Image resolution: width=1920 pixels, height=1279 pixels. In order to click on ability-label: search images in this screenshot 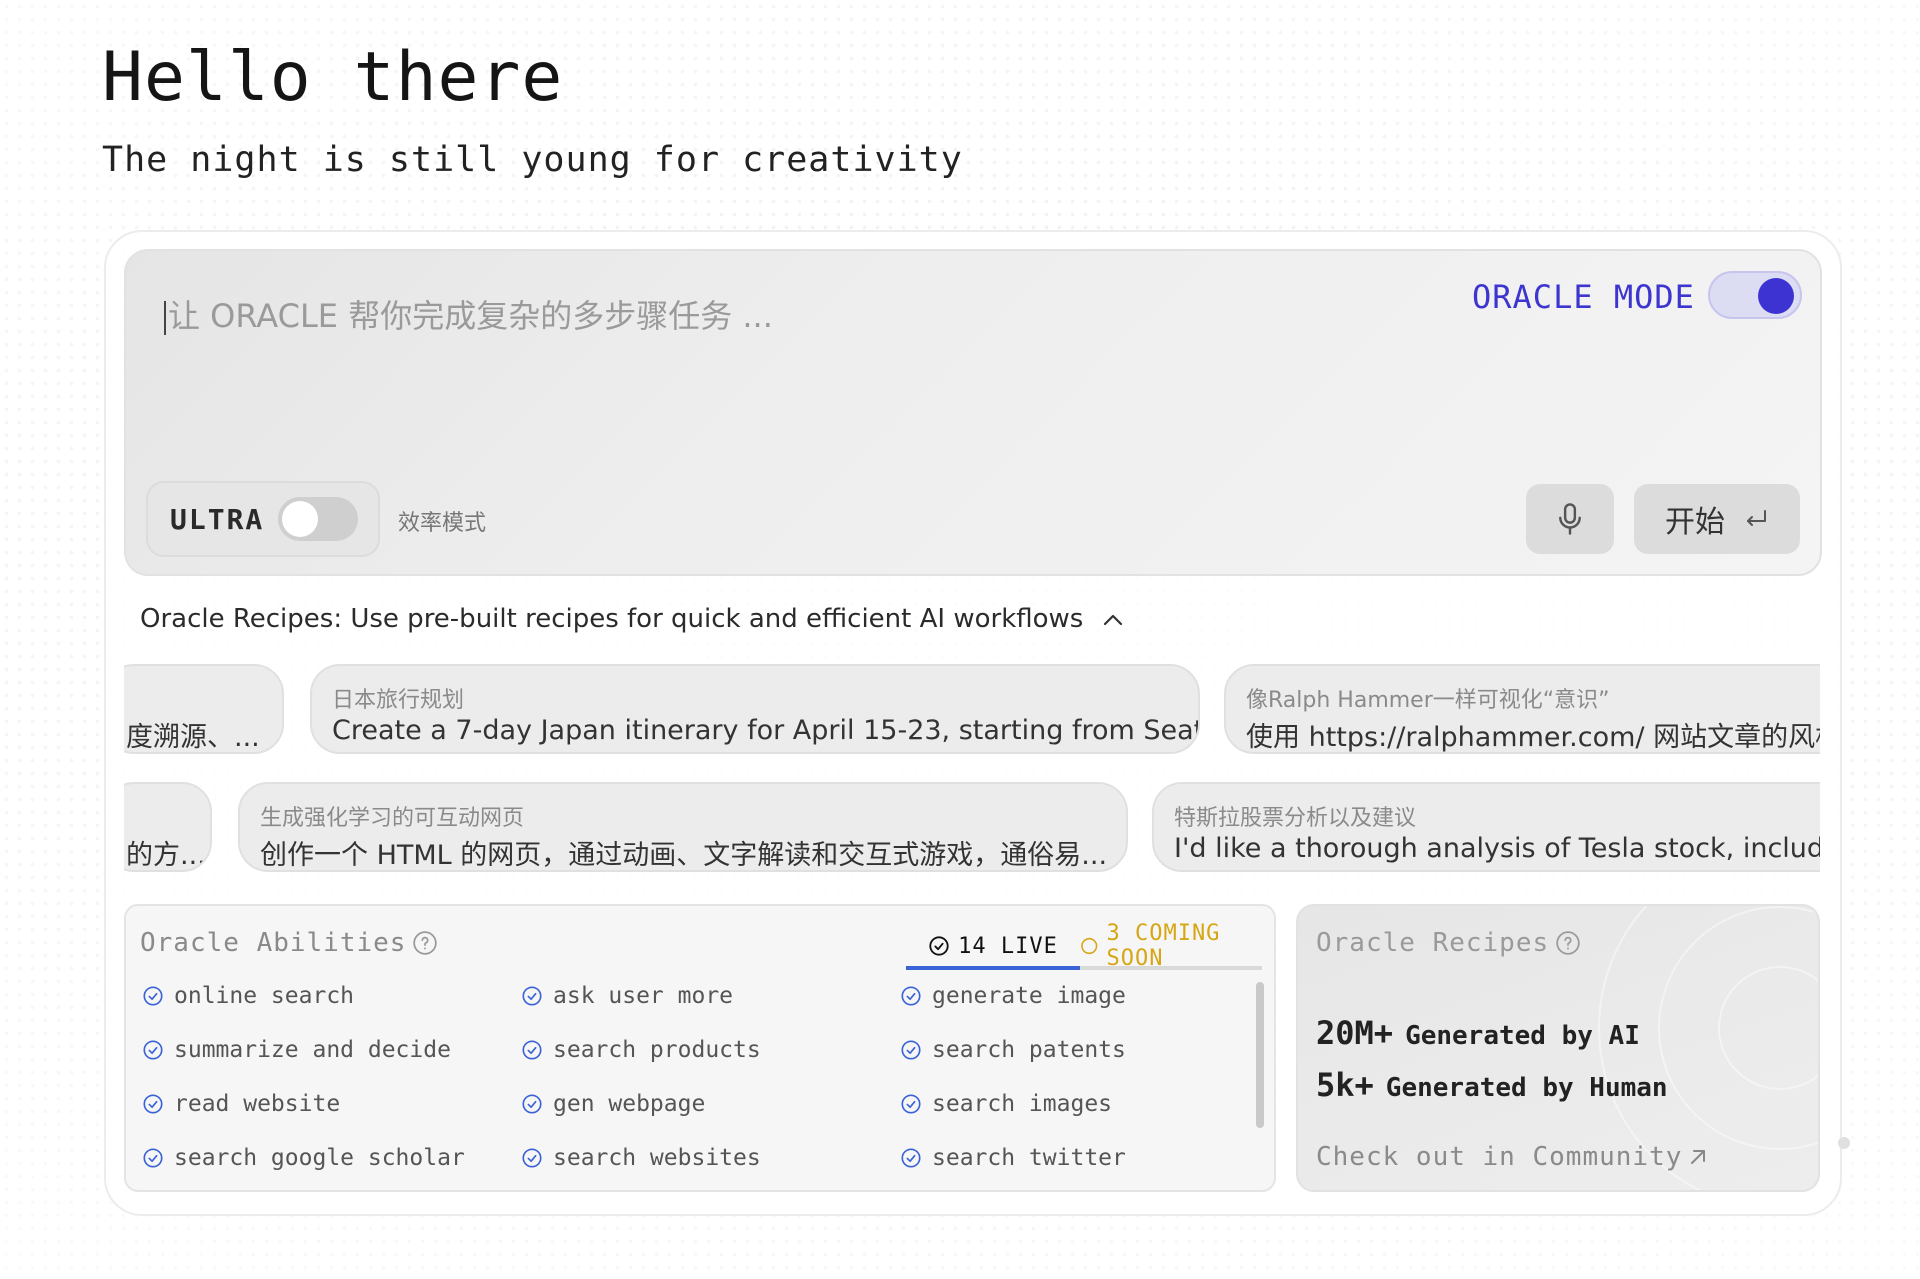, I will do `click(1022, 1104)`.